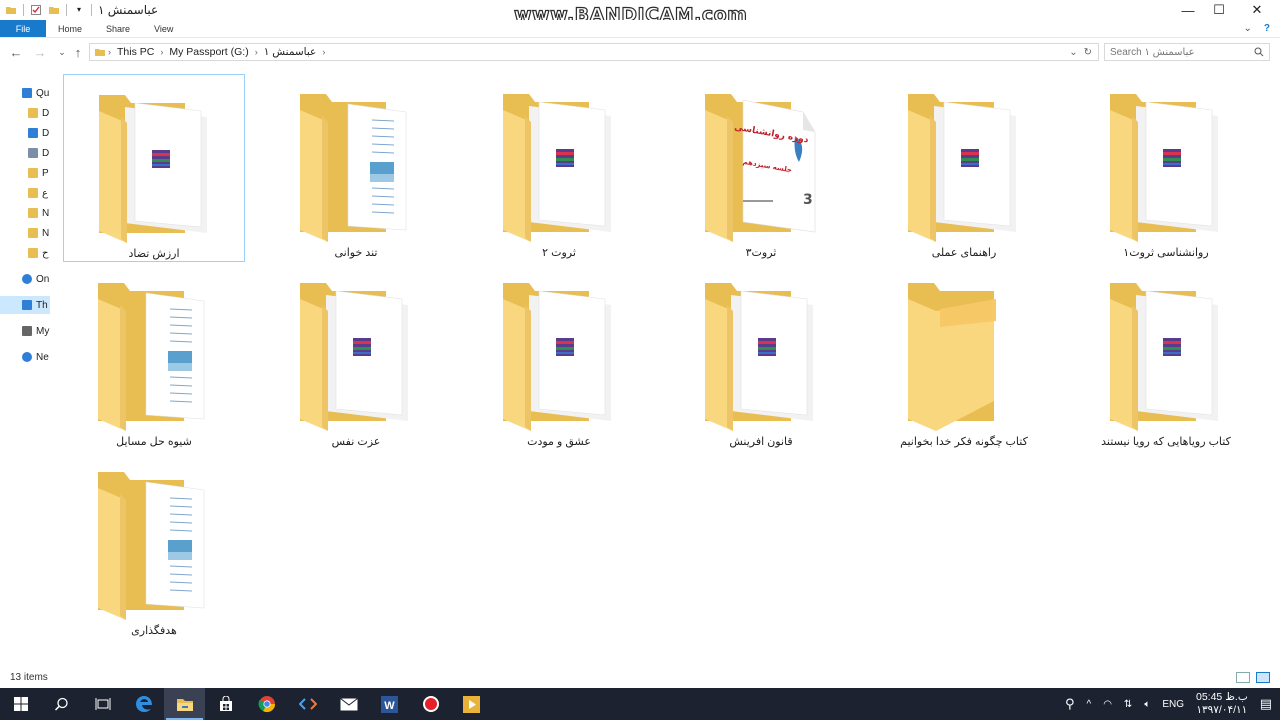 This screenshot has height=720, width=1280. What do you see at coordinates (1187, 52) in the screenshot?
I see `search-input: Search عباسمنش ۱` at bounding box center [1187, 52].